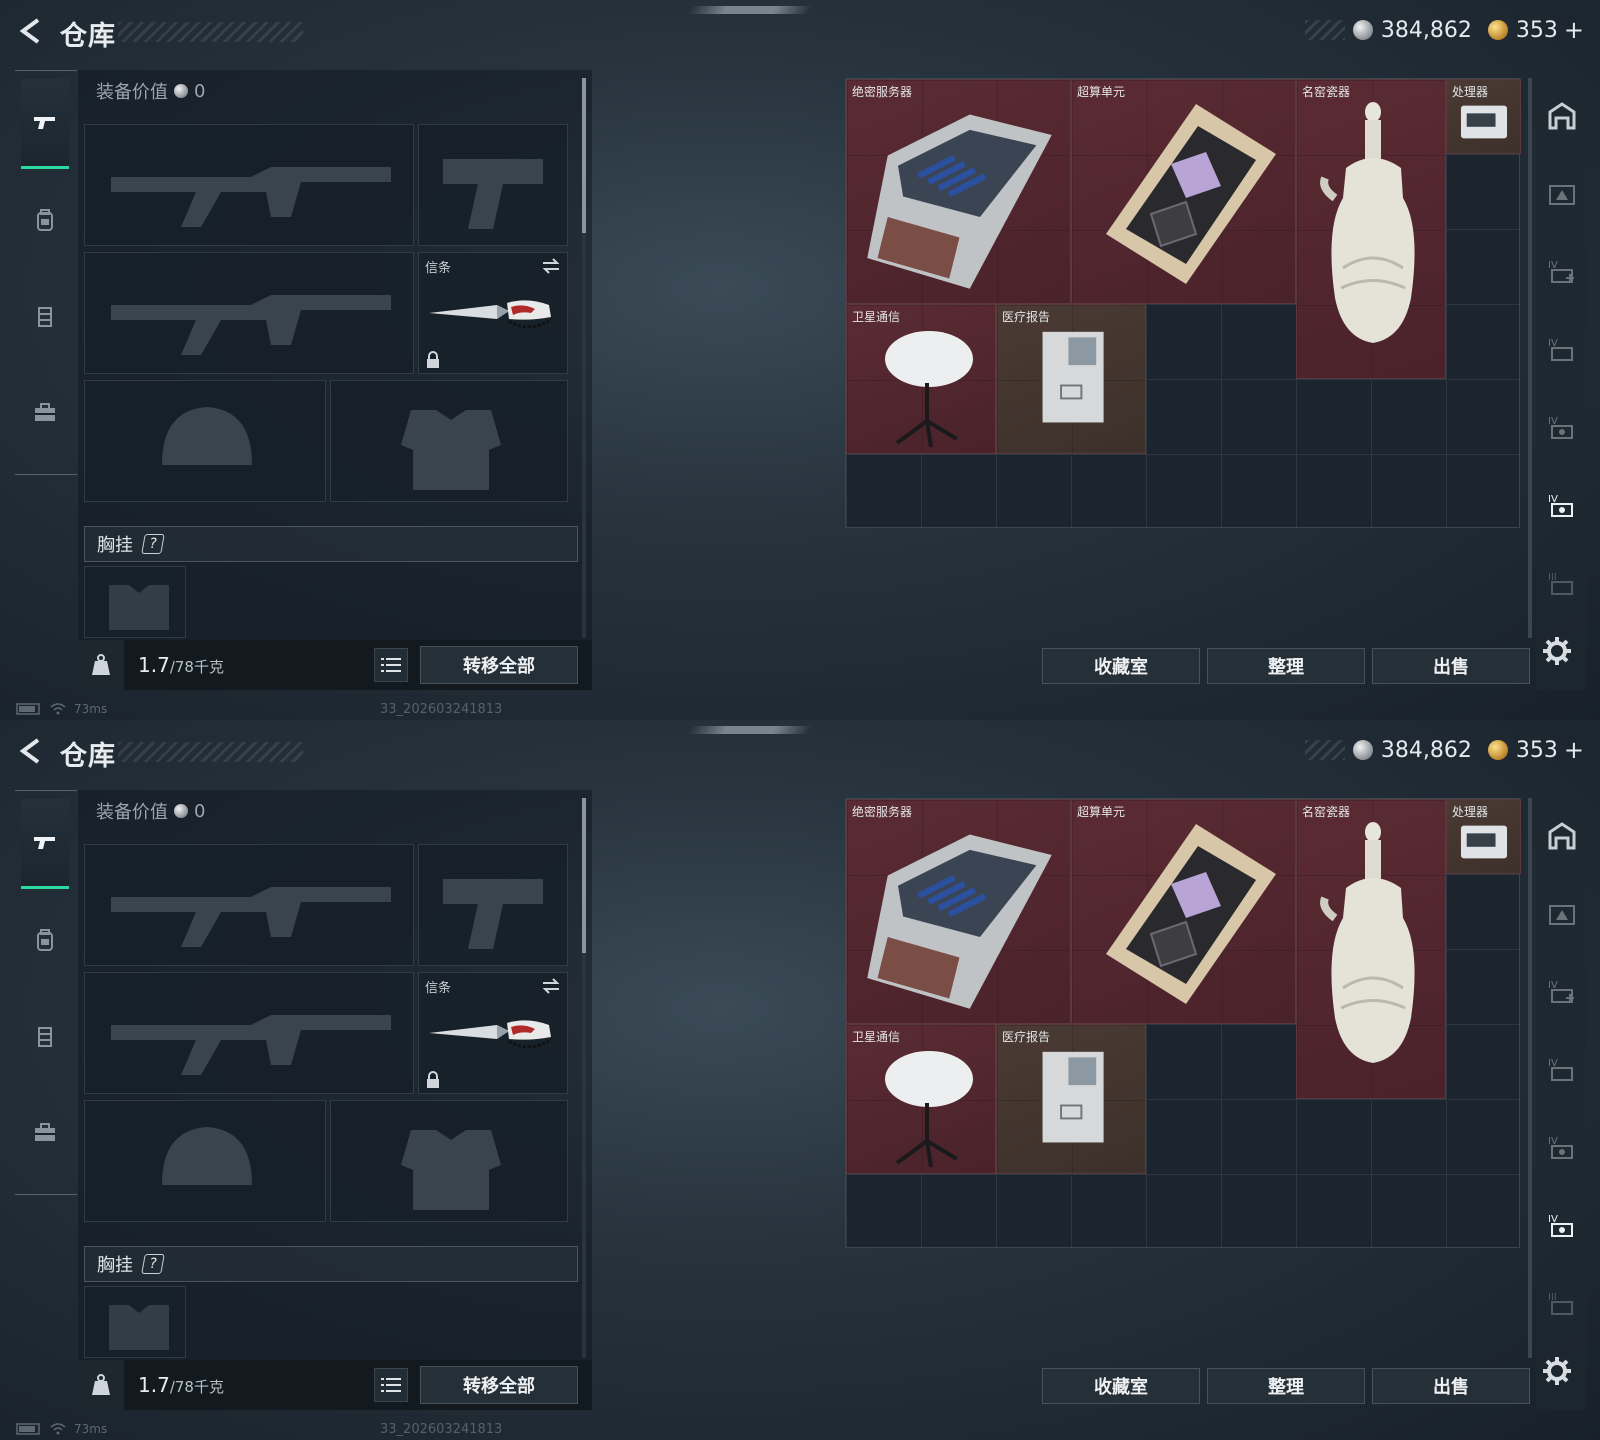 This screenshot has width=1600, height=1440. I want to click on equipment-panel: 装备价值 0 信条 胸挂 ?, so click(335, 1100).